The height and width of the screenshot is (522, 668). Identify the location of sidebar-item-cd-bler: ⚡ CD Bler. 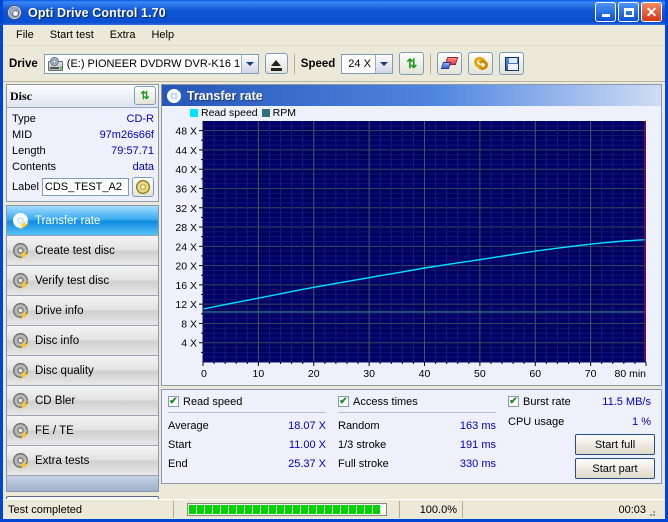
(82, 401).